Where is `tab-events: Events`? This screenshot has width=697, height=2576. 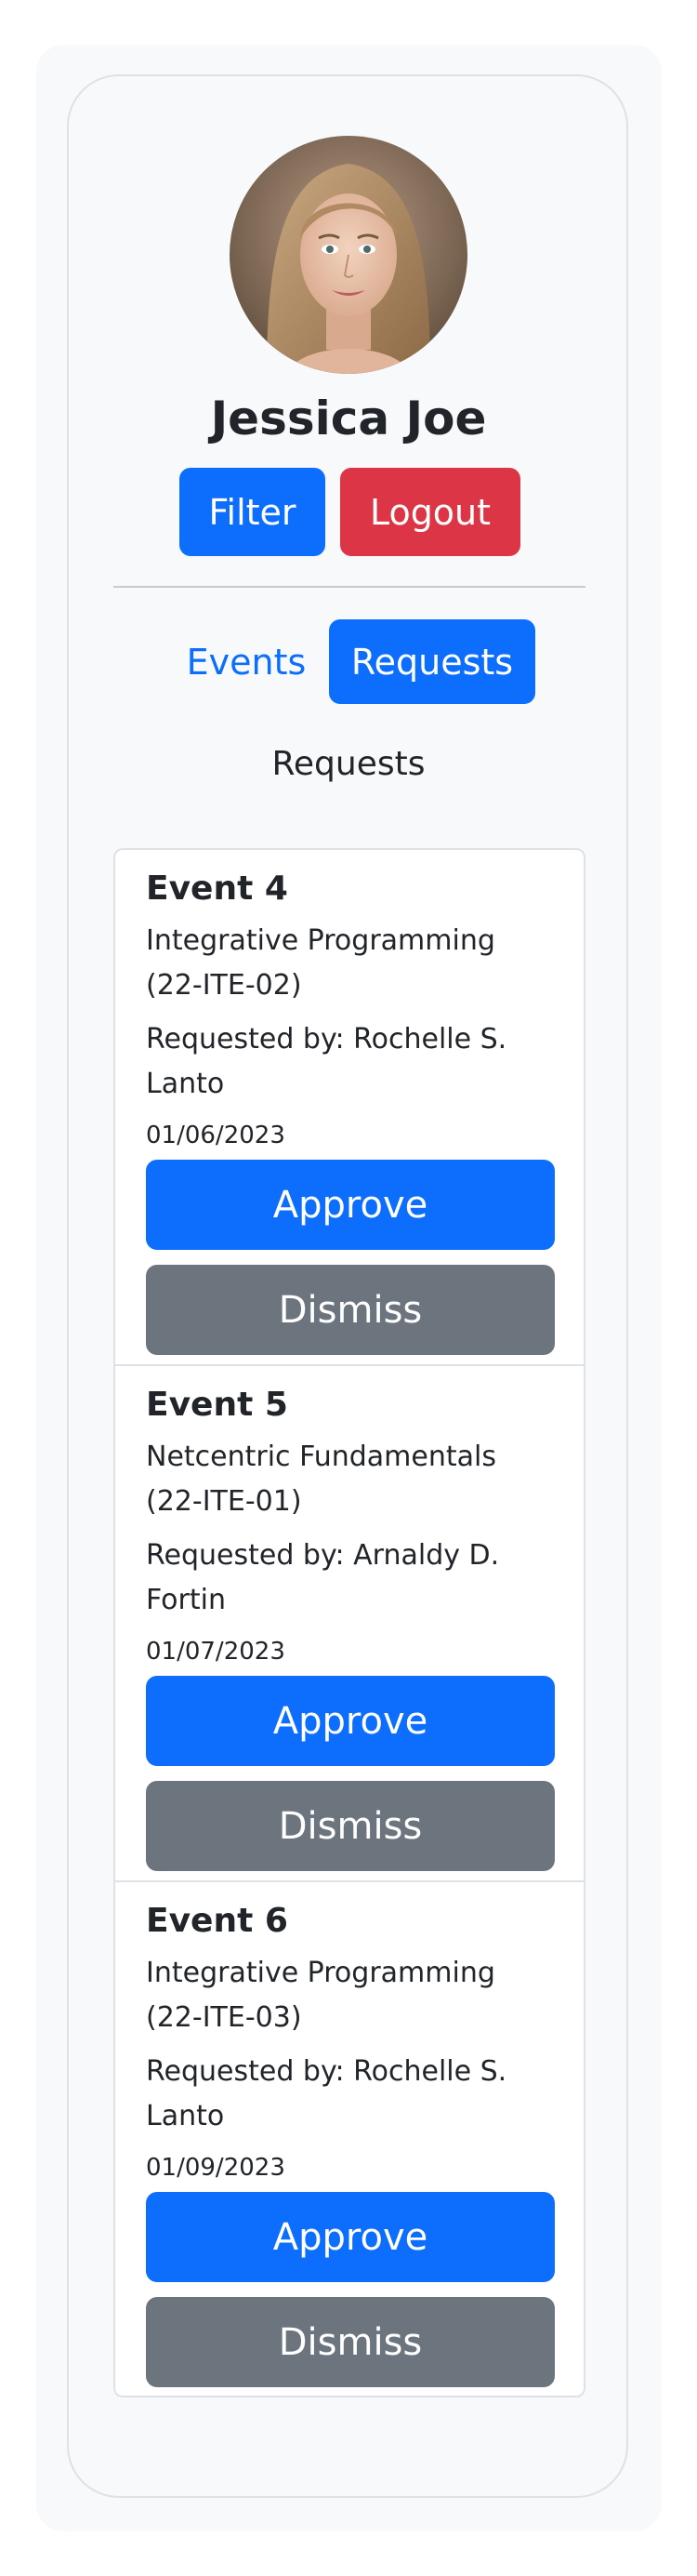
tab-events: Events is located at coordinates (246, 661).